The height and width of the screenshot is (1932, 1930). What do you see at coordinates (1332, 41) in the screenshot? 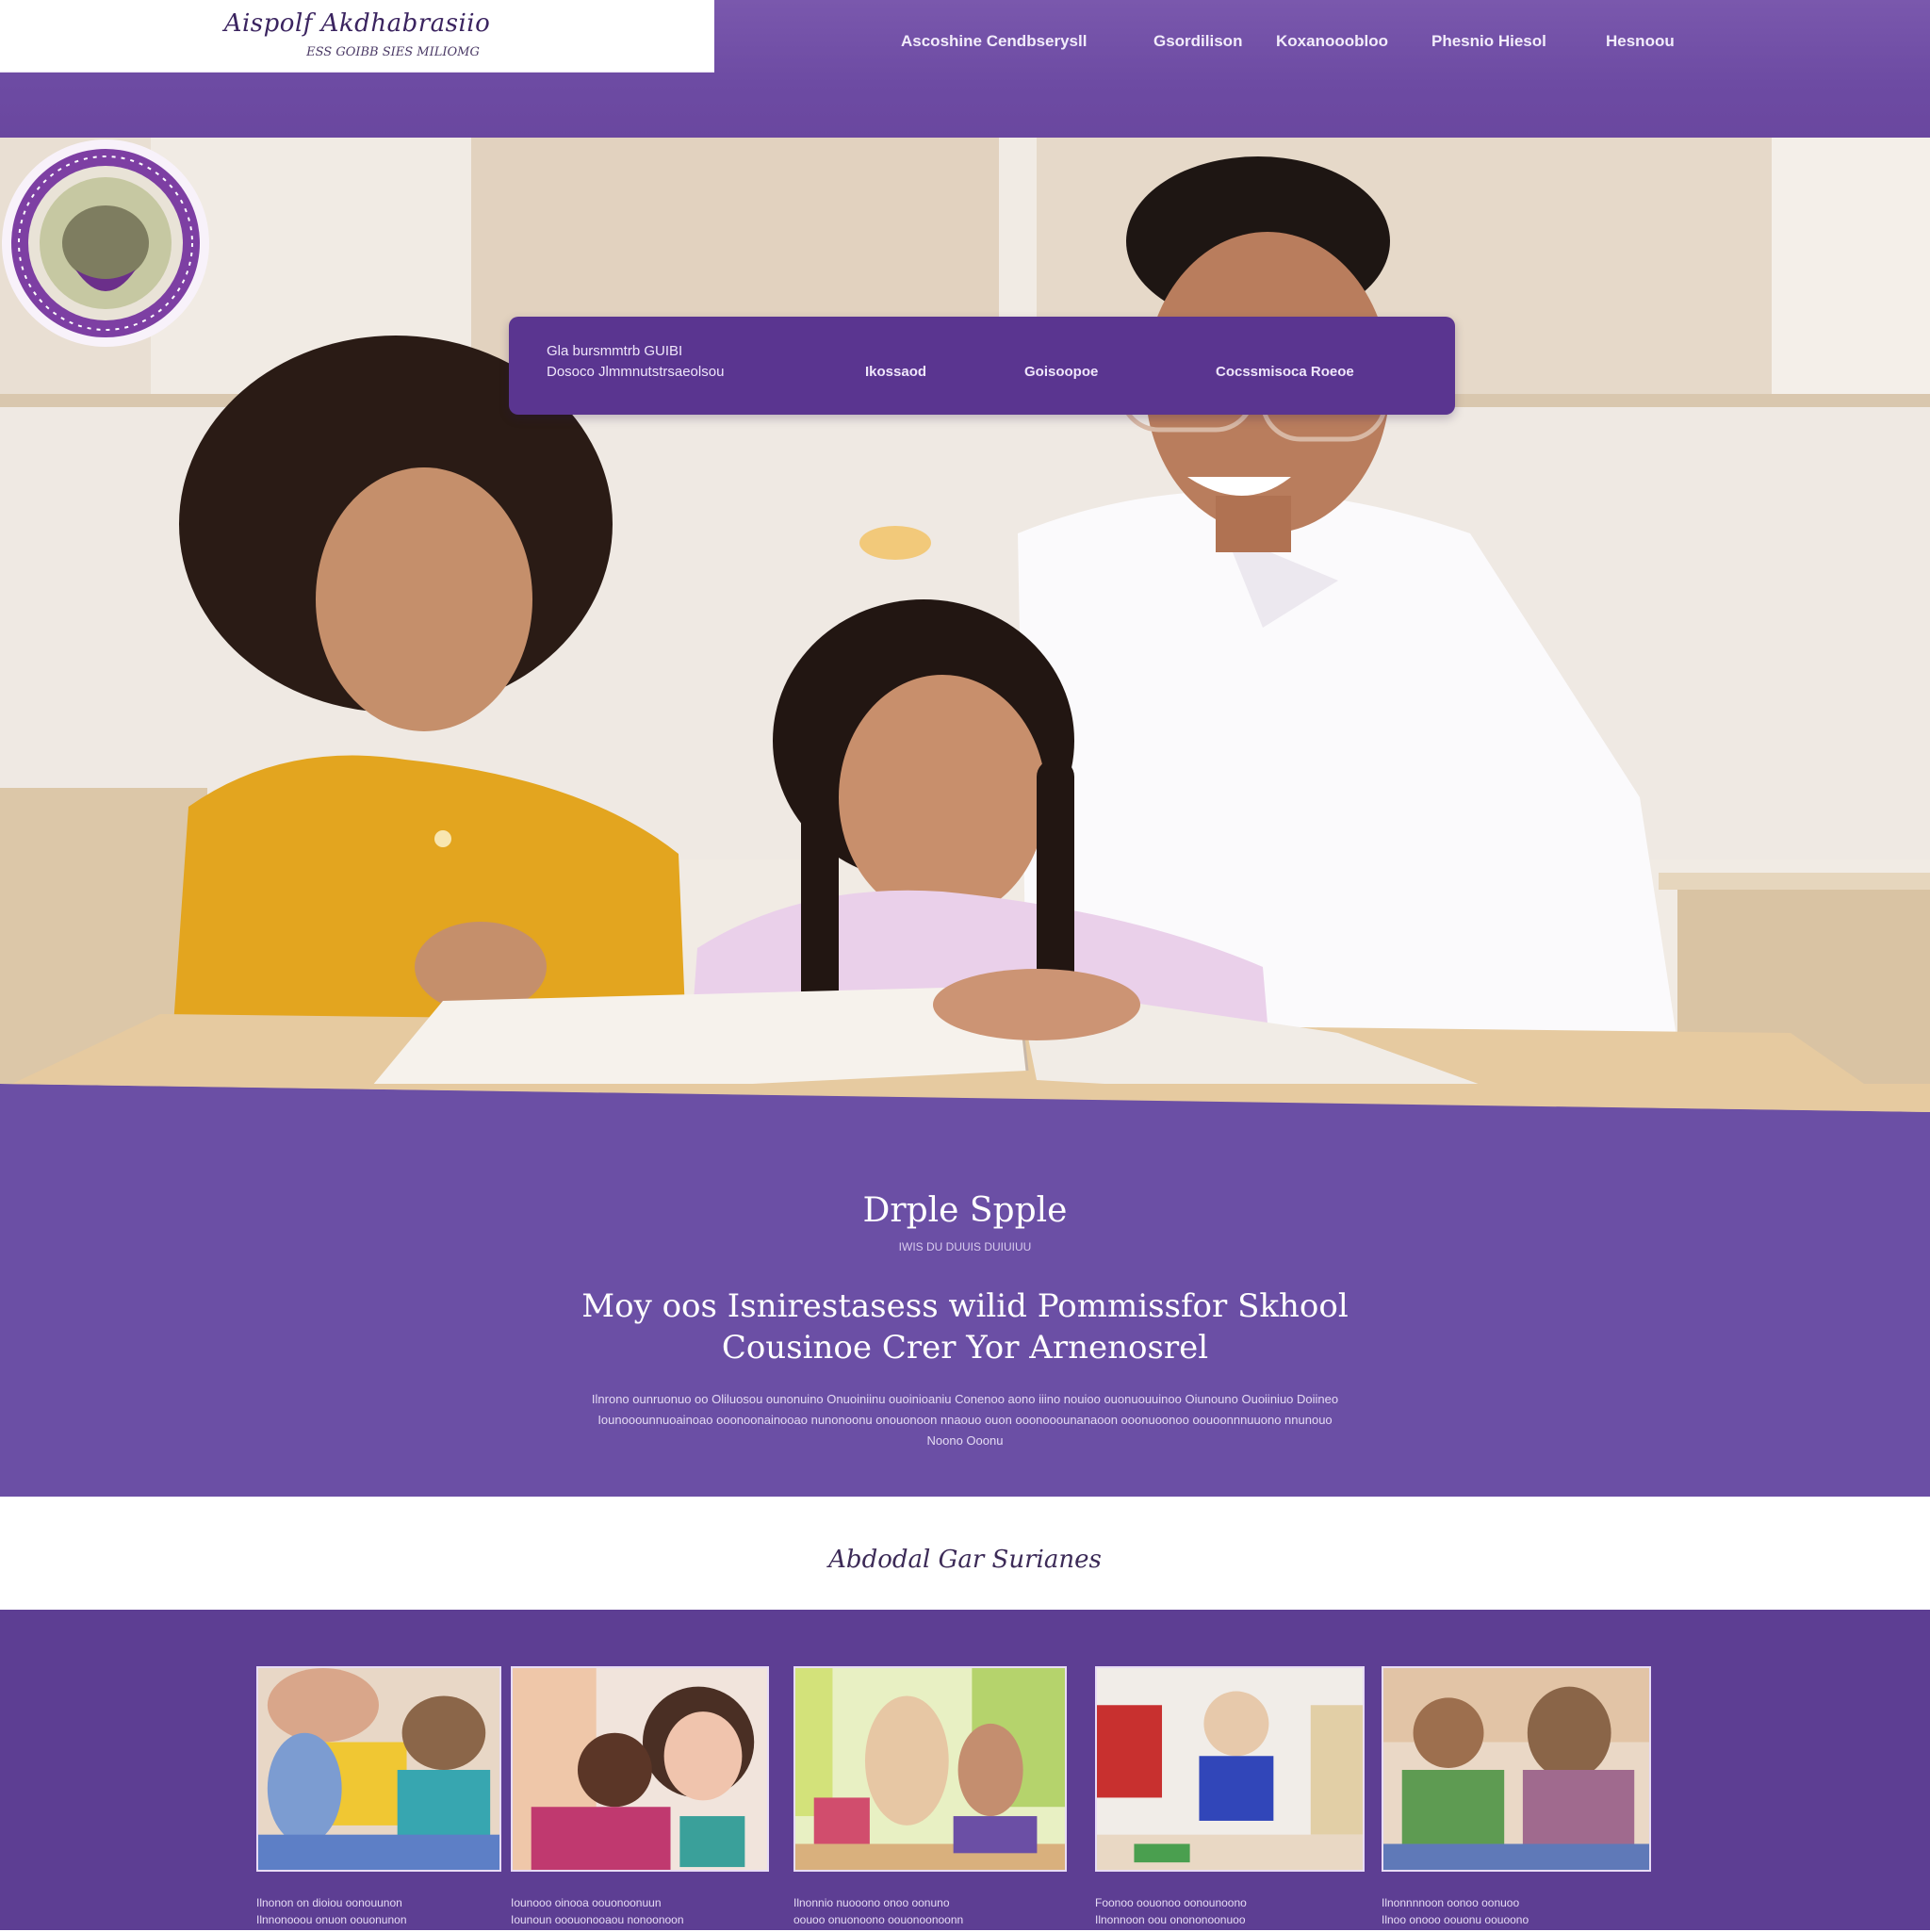
I see `nav-link-3: Koxanooobloo` at bounding box center [1332, 41].